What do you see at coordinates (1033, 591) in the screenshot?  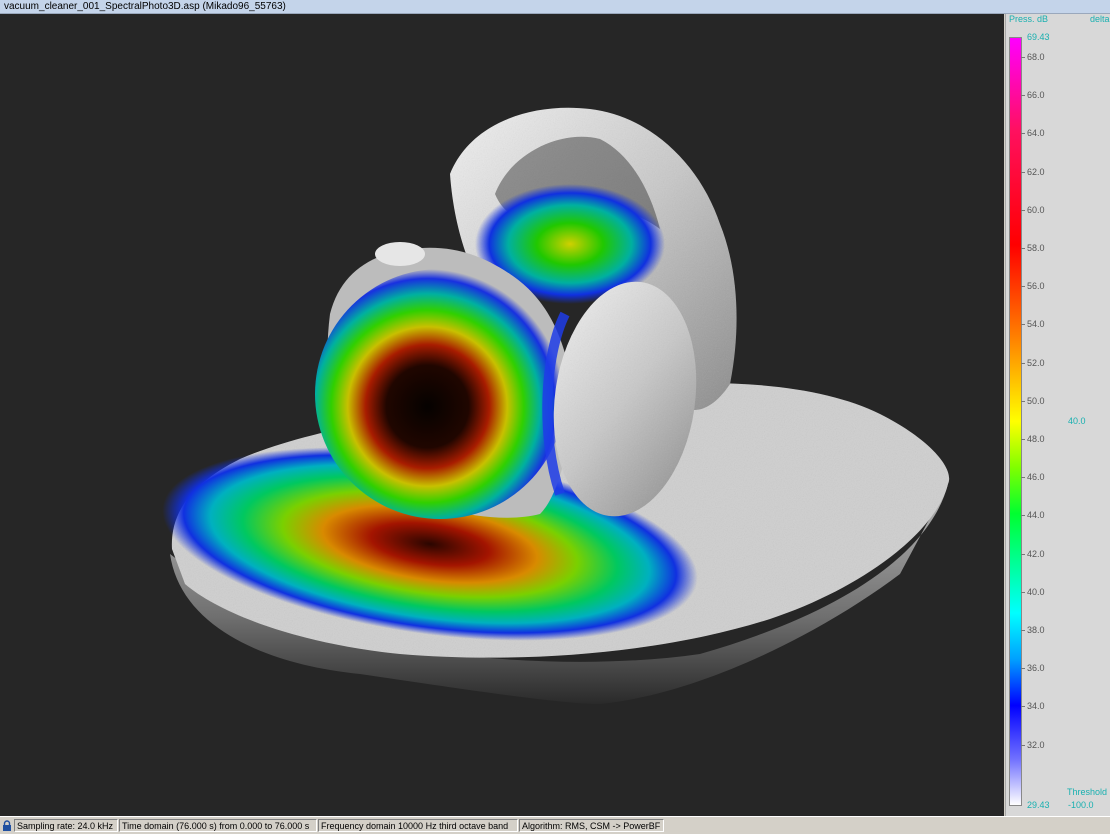 I see `legend-tick: 40.0` at bounding box center [1033, 591].